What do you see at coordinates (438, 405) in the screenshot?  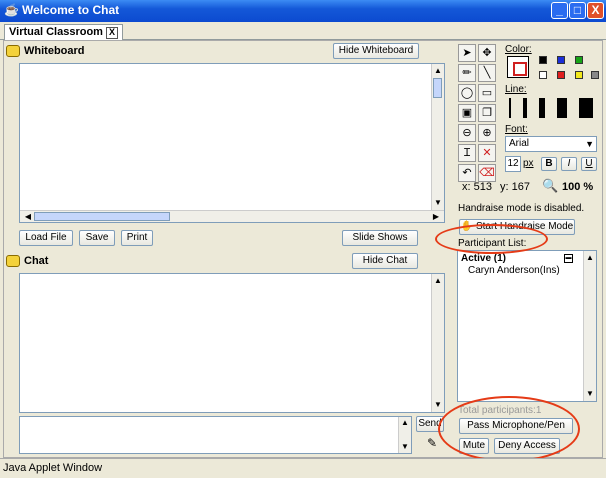 I see `chat-scroll-down-icon: ▼` at bounding box center [438, 405].